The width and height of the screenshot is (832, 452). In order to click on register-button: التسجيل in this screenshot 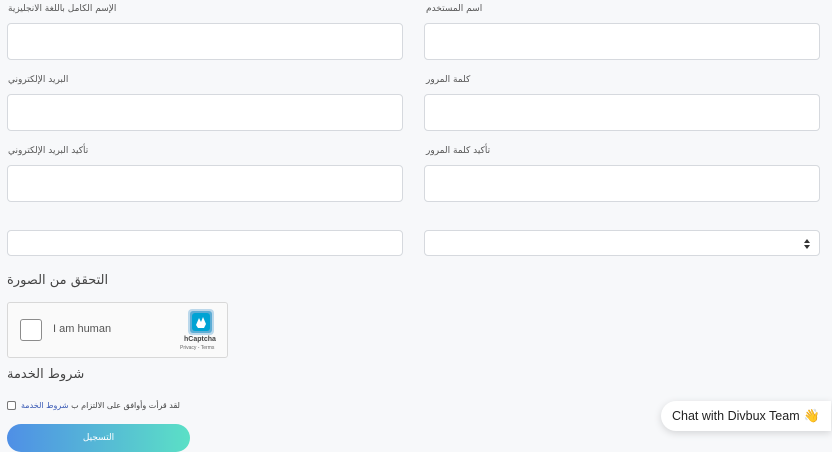, I will do `click(98, 438)`.